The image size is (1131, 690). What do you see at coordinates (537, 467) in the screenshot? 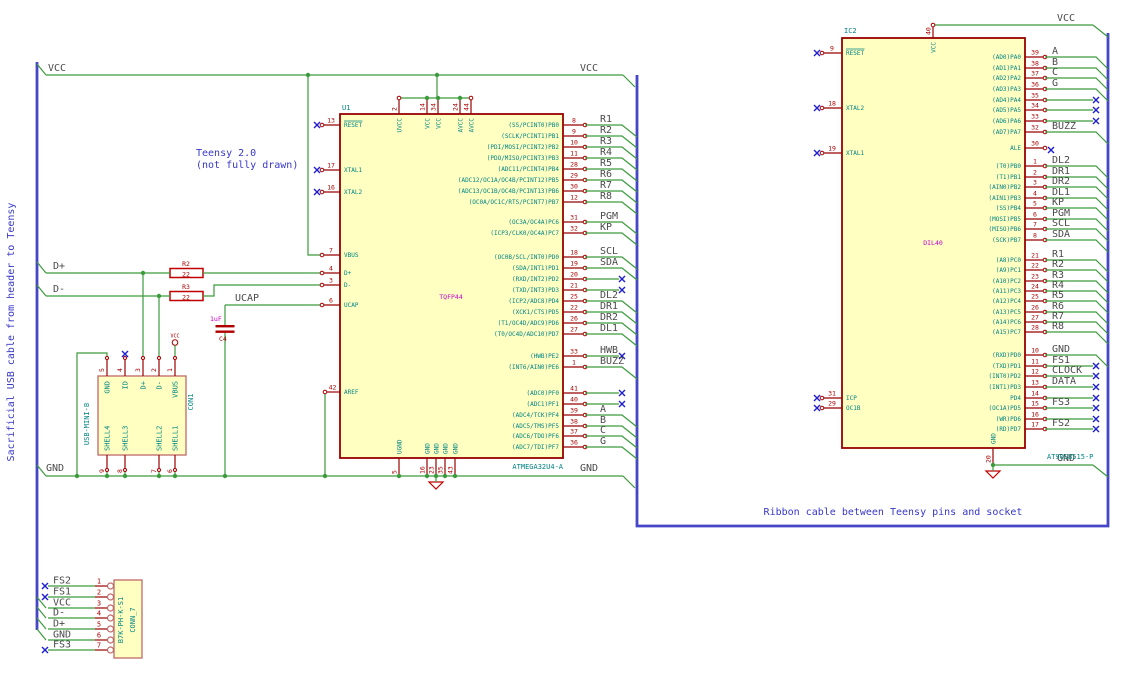
I see `u1-value: ATMEGA32U4-A` at bounding box center [537, 467].